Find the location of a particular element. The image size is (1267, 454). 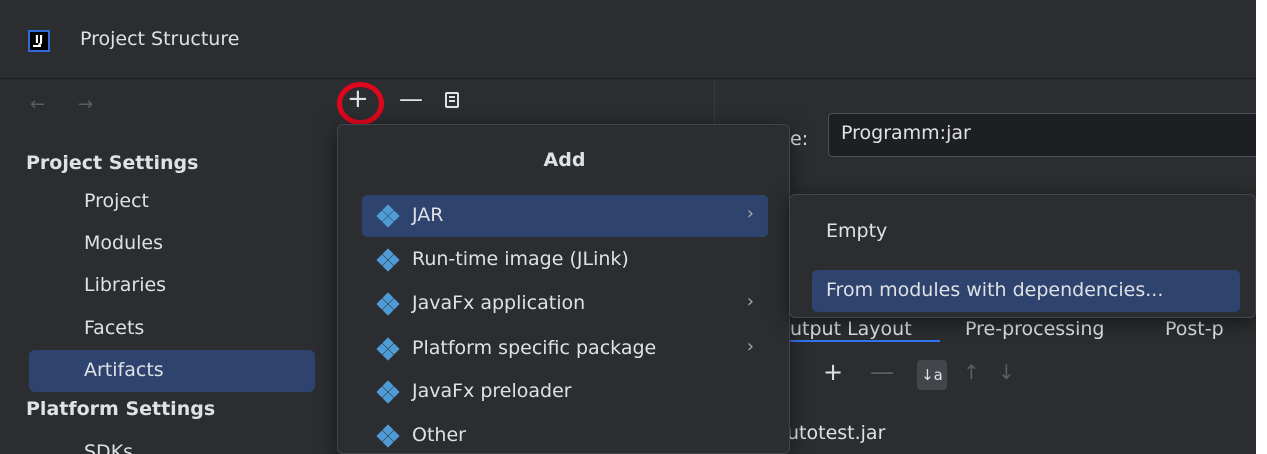

menu-item-runtime-image: Run-time image (JLink) is located at coordinates (565, 260).